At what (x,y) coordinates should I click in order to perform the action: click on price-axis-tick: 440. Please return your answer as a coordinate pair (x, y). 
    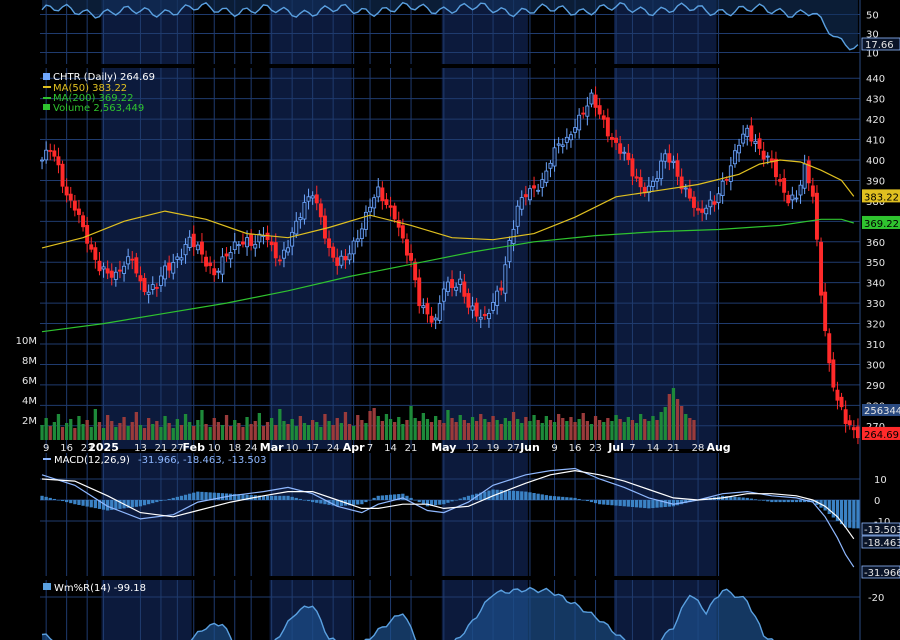
    Looking at the image, I should click on (875, 79).